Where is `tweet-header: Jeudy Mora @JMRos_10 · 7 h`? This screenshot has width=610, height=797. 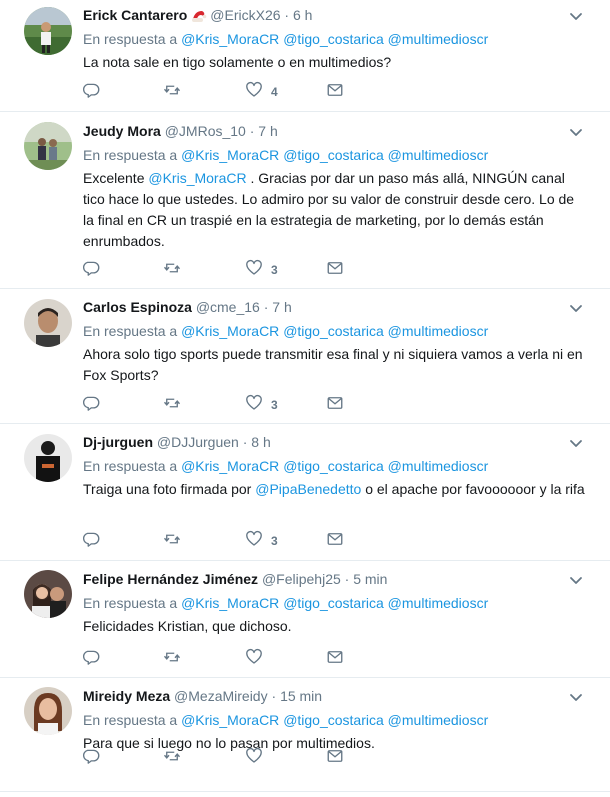
tweet-header: Jeudy Mora @JMRos_10 · 7 h is located at coordinates (346, 131).